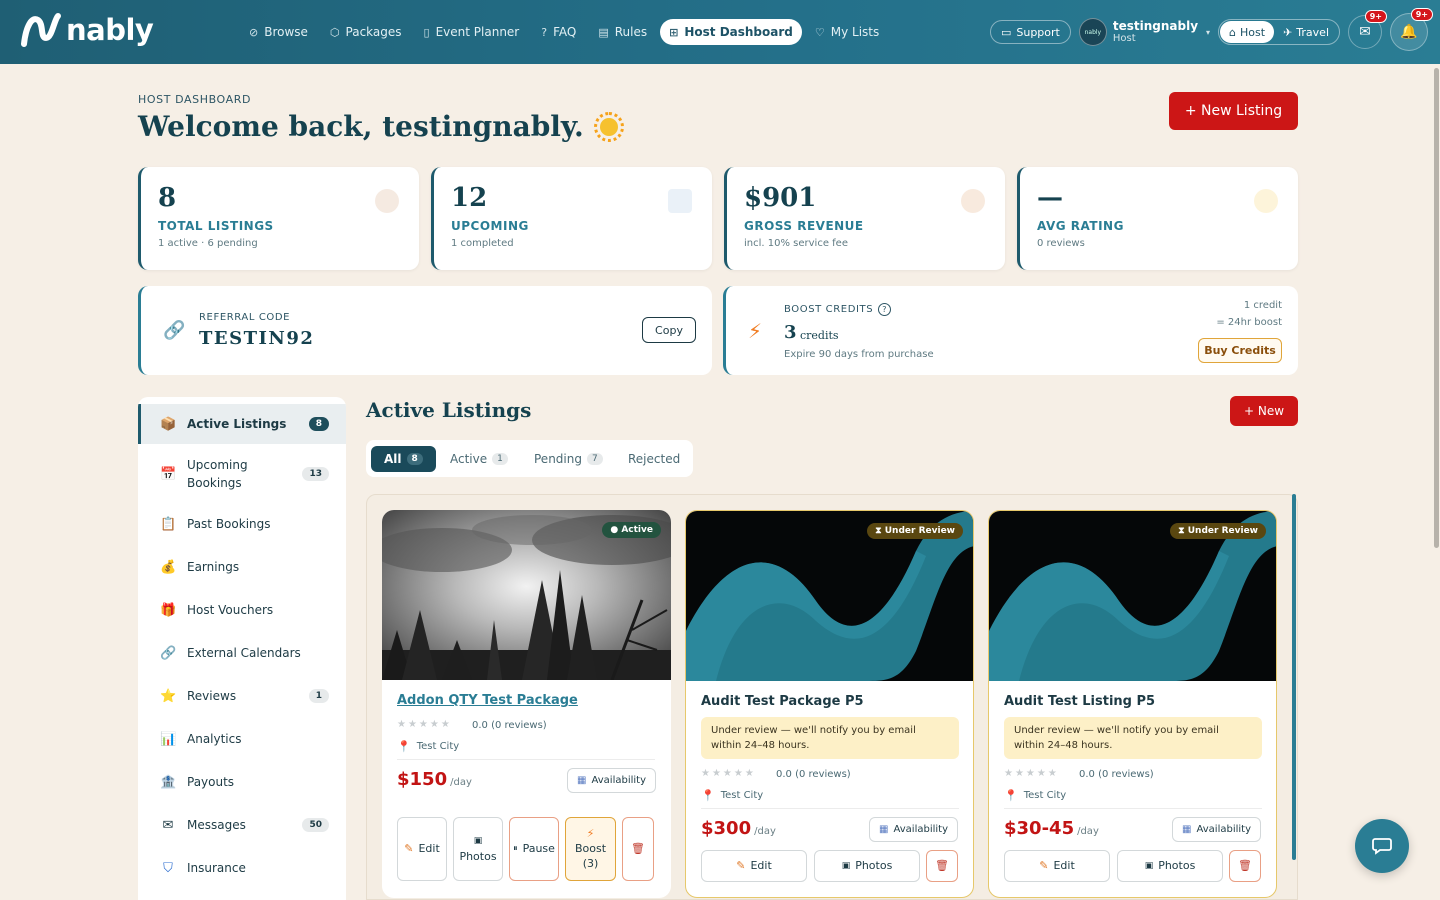  I want to click on chat-bubble-icon, so click(1382, 846).